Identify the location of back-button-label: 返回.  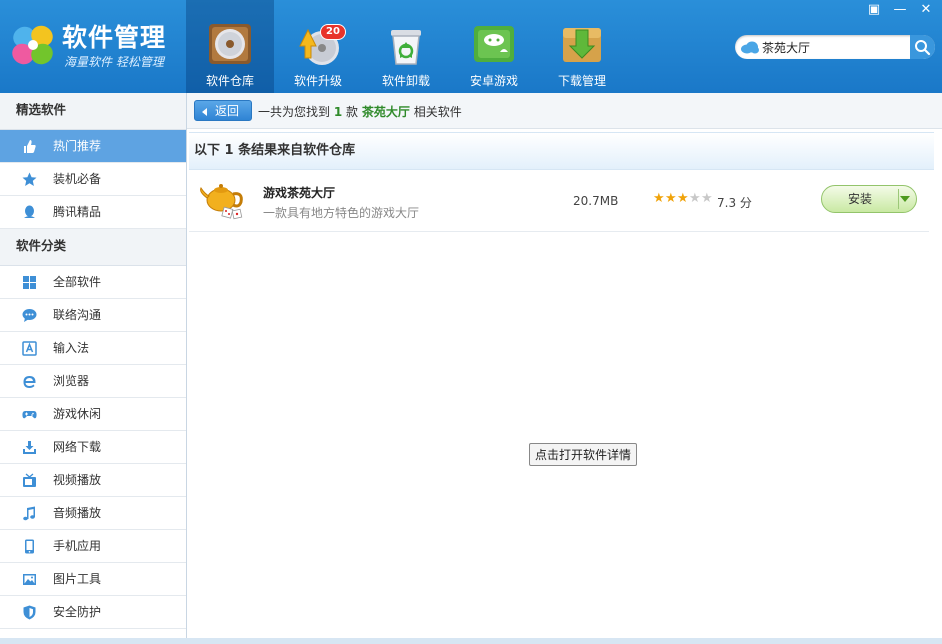
(227, 111).